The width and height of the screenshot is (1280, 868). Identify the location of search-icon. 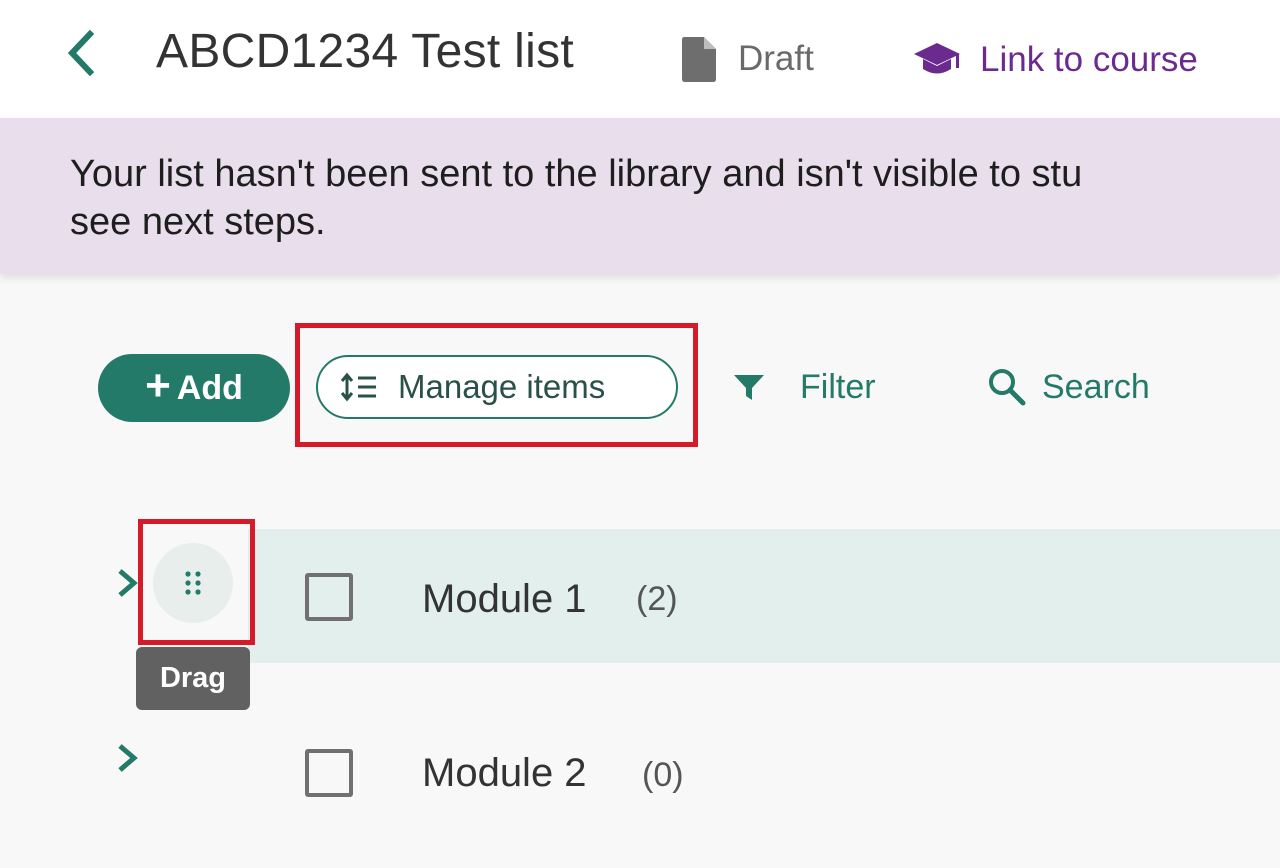
(1007, 387).